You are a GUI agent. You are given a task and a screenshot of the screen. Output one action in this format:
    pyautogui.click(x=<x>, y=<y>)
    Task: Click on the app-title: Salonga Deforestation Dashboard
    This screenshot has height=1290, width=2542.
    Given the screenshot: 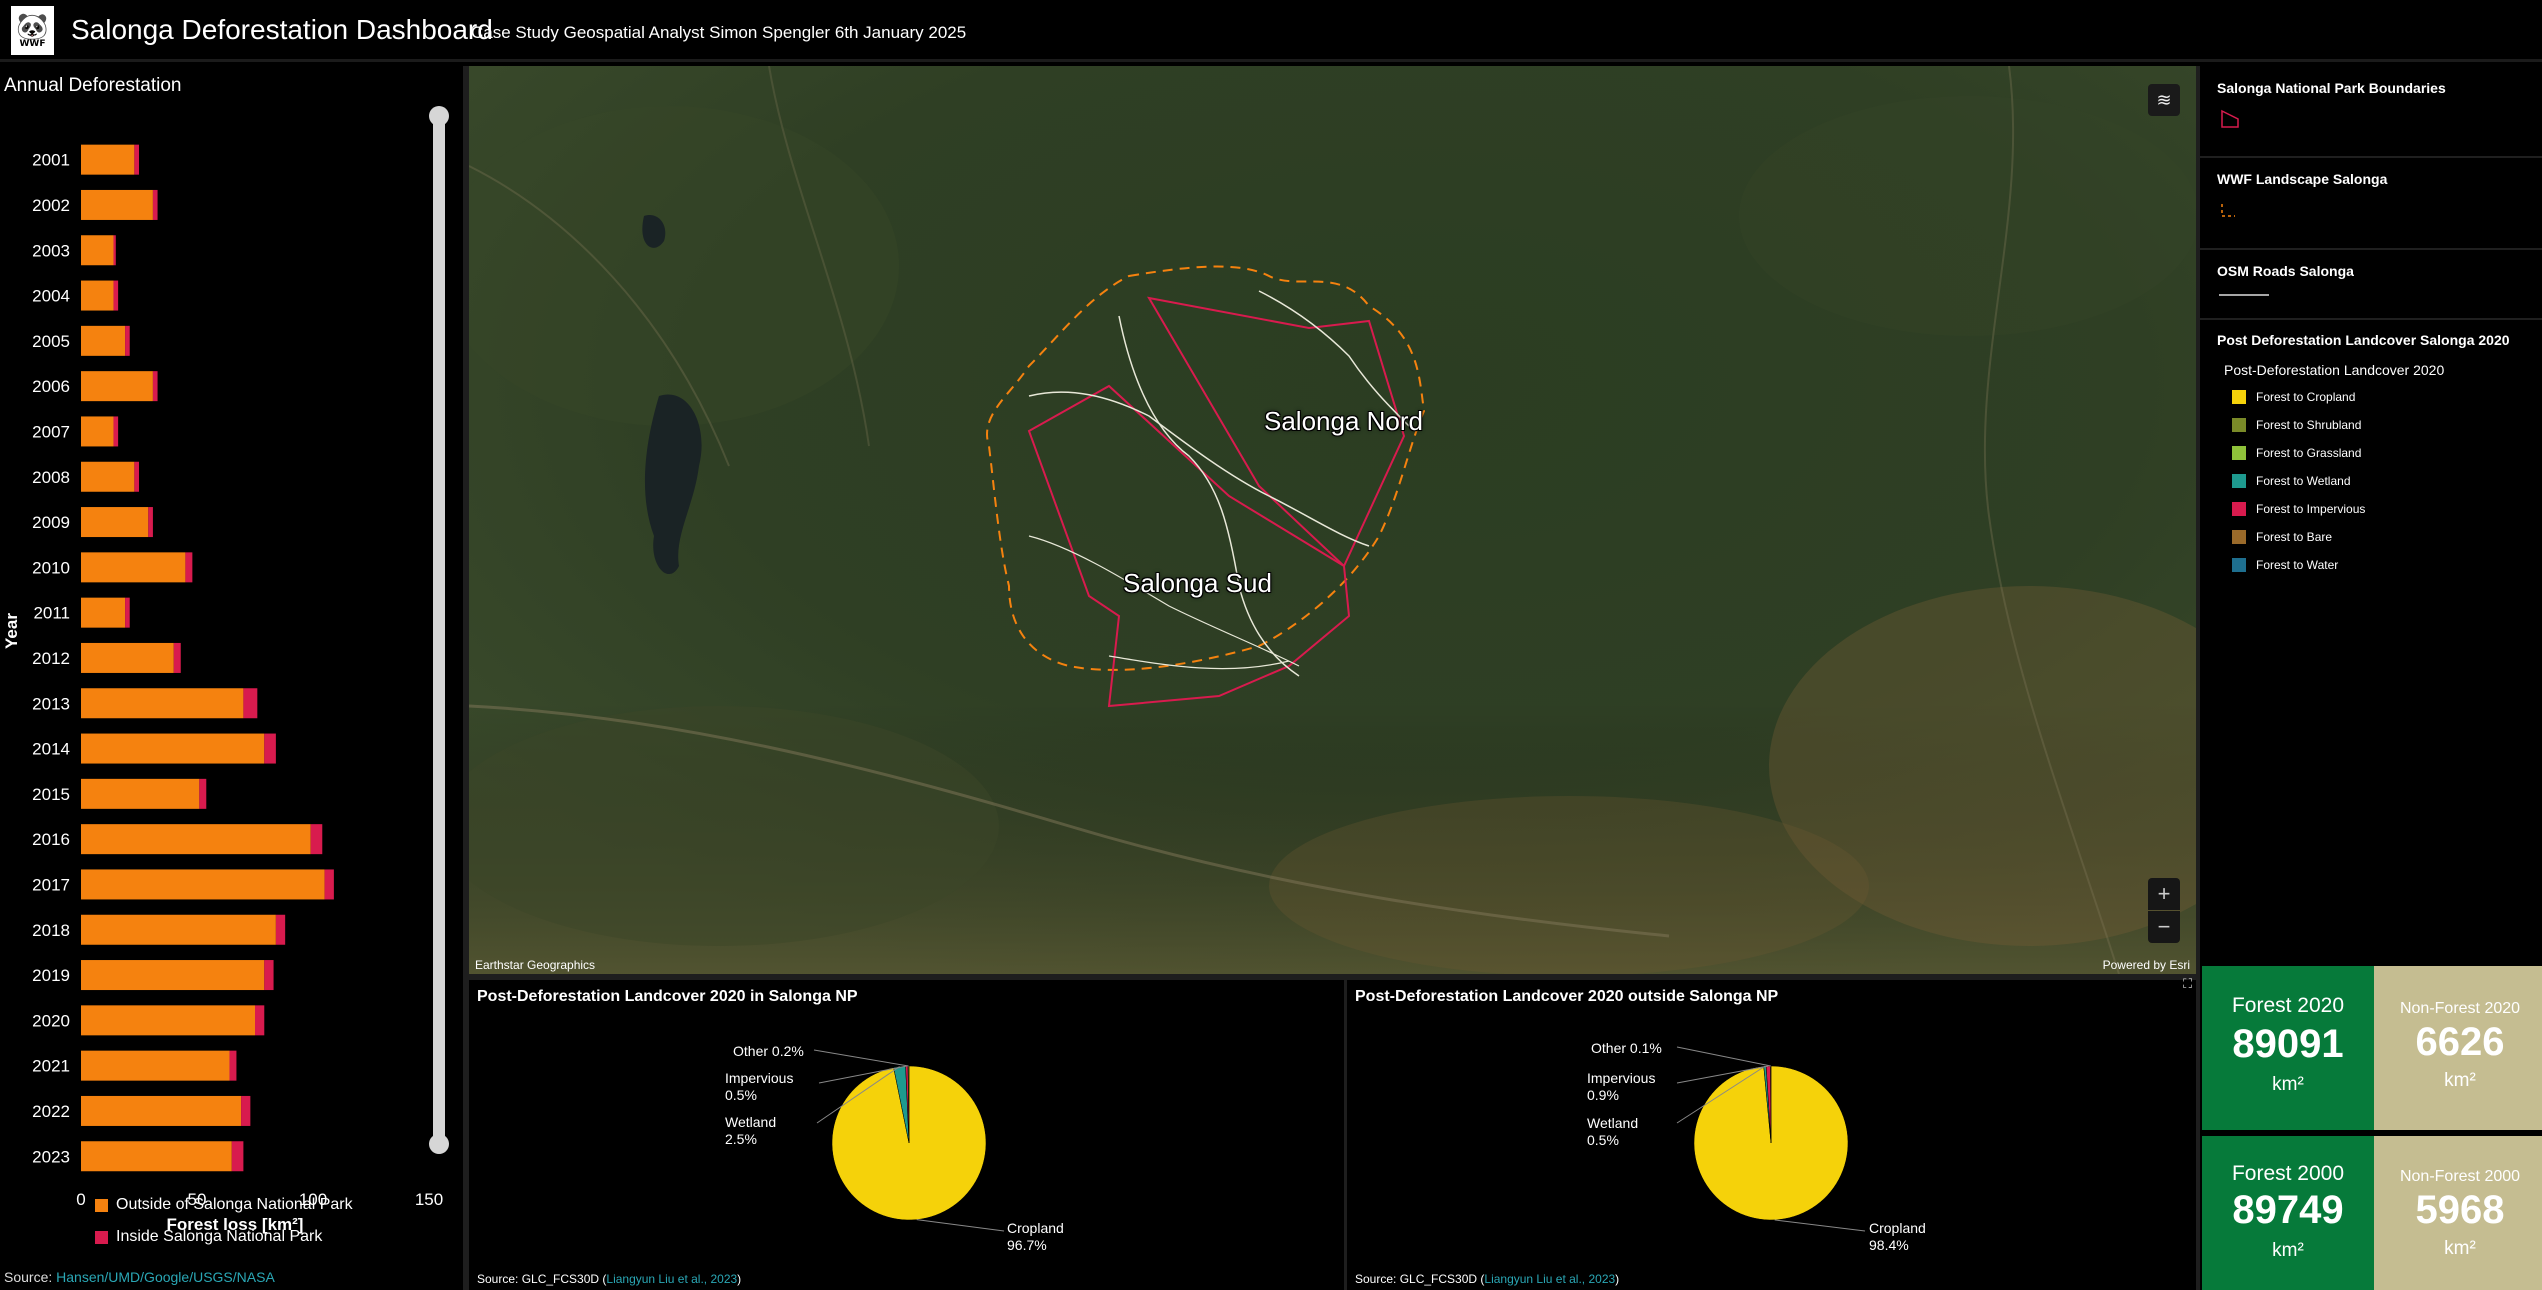 What is the action you would take?
    pyautogui.click(x=282, y=29)
    